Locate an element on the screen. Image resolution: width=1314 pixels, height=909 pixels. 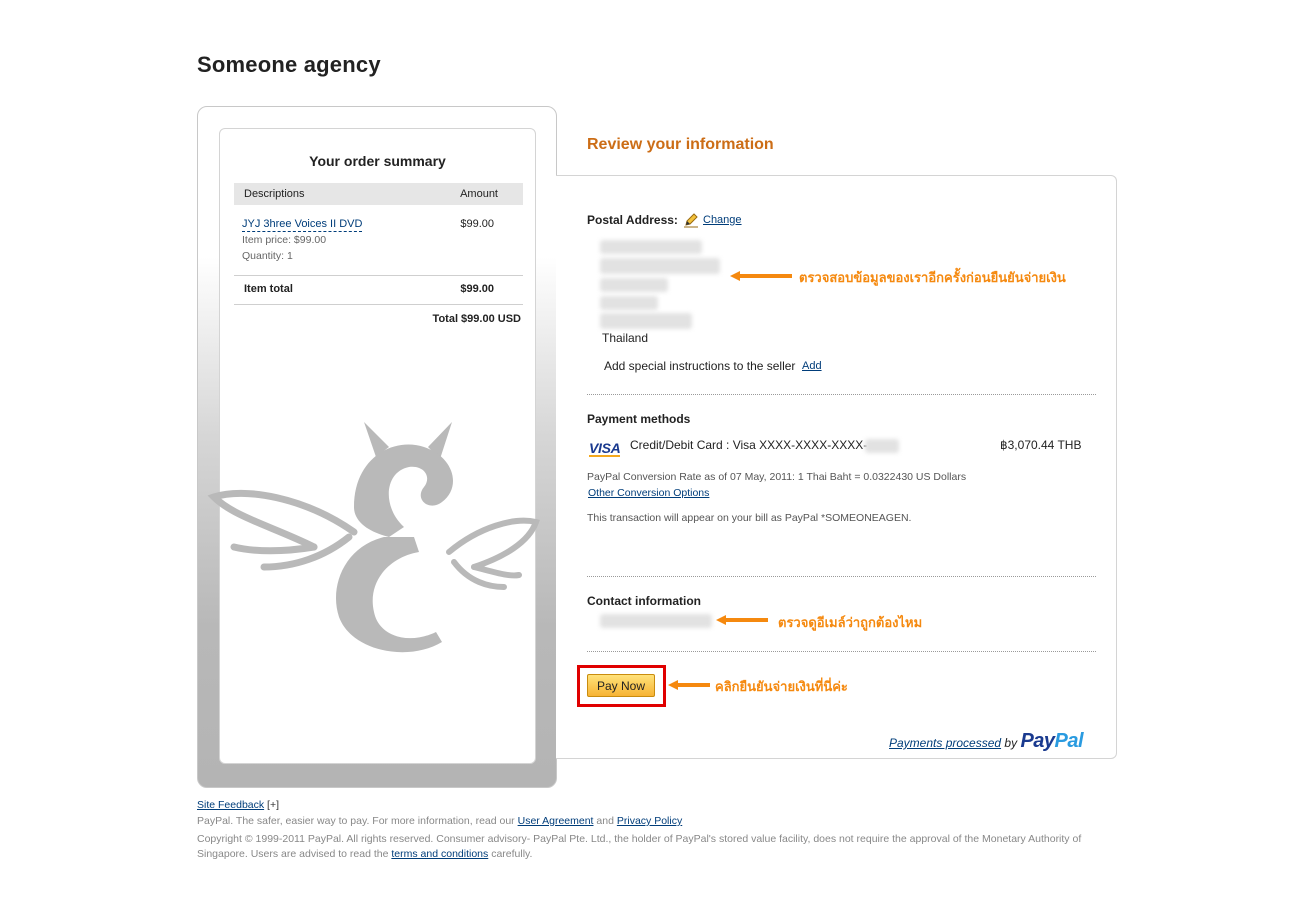
feedback-expand: [+] is located at coordinates (273, 805).